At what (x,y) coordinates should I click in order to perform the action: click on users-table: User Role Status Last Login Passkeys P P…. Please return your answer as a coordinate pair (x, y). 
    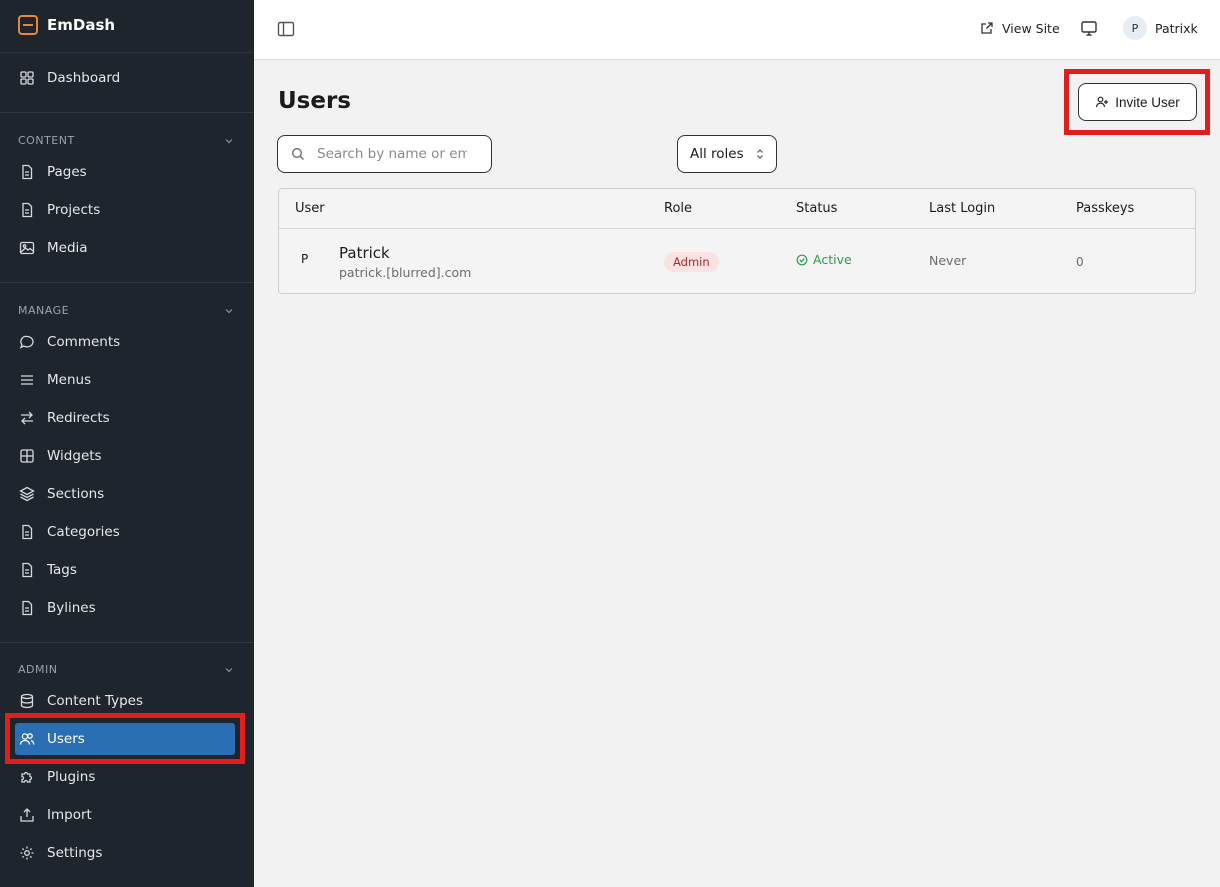
    Looking at the image, I should click on (737, 241).